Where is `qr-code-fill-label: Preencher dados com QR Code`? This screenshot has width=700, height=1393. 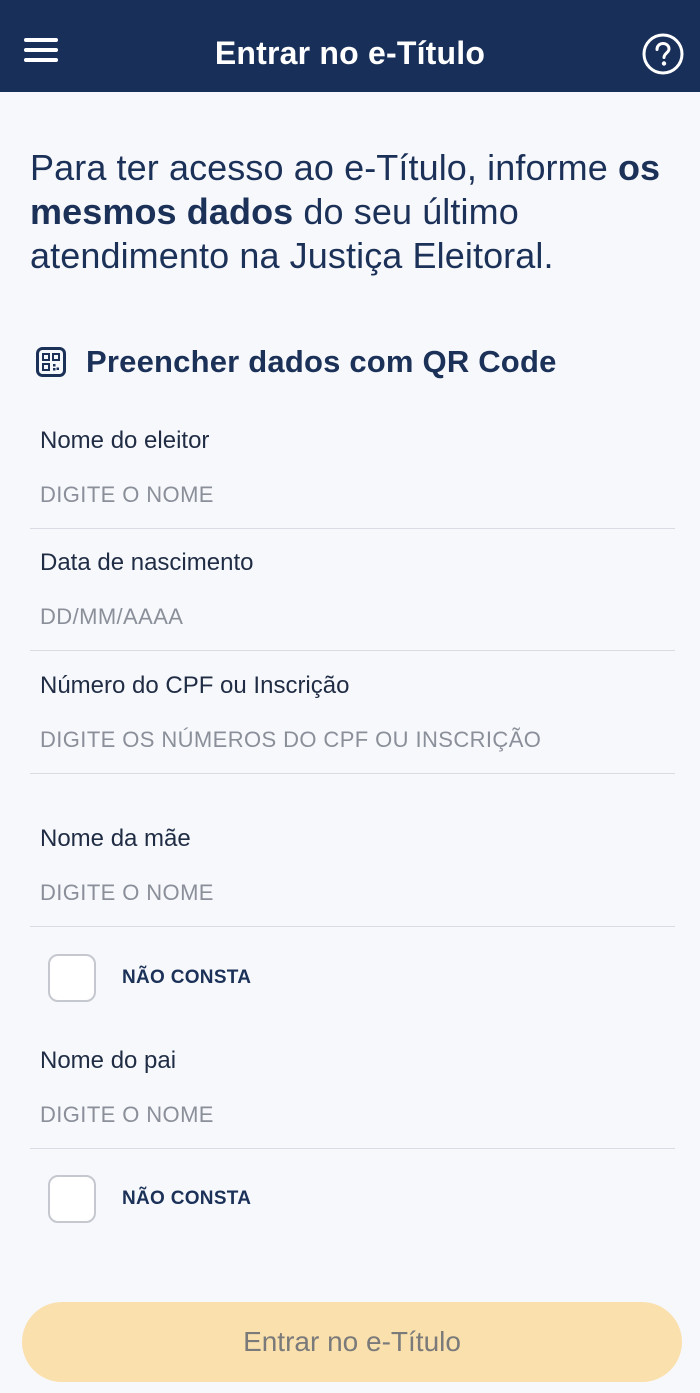
qr-code-fill-label: Preencher dados com QR Code is located at coordinates (321, 361).